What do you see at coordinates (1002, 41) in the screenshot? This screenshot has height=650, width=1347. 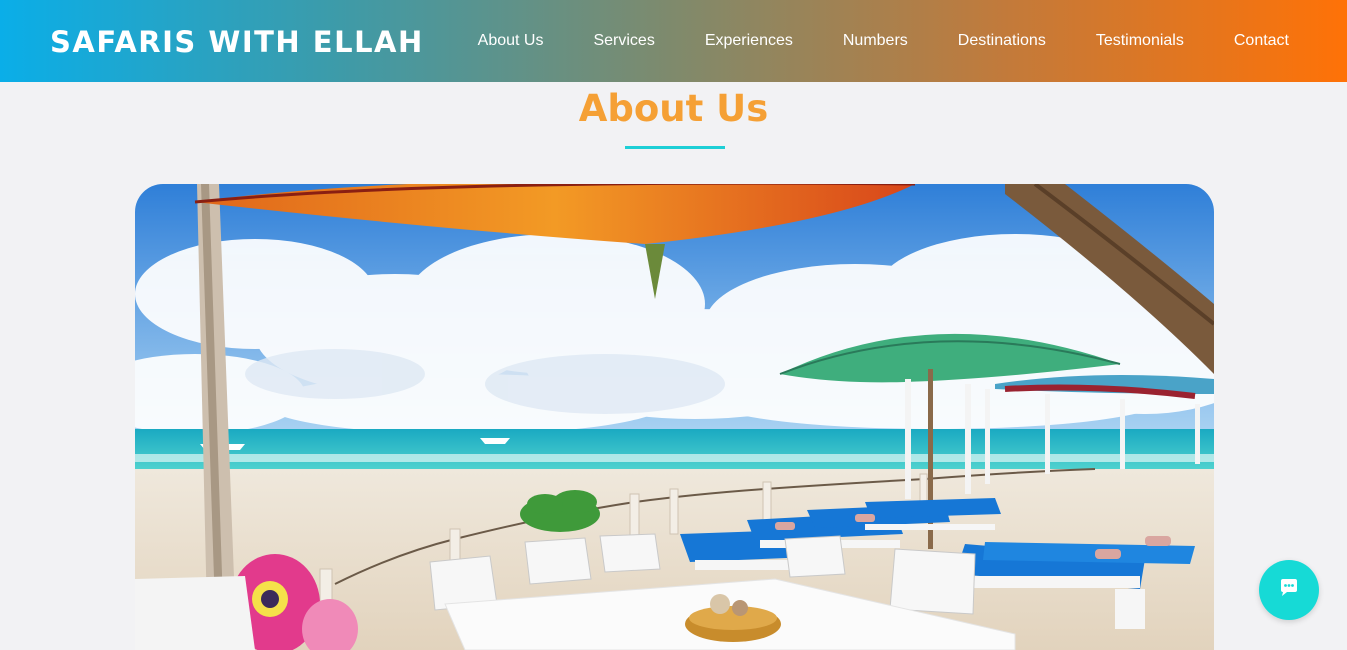 I see `nav-link-destinations: Destinations` at bounding box center [1002, 41].